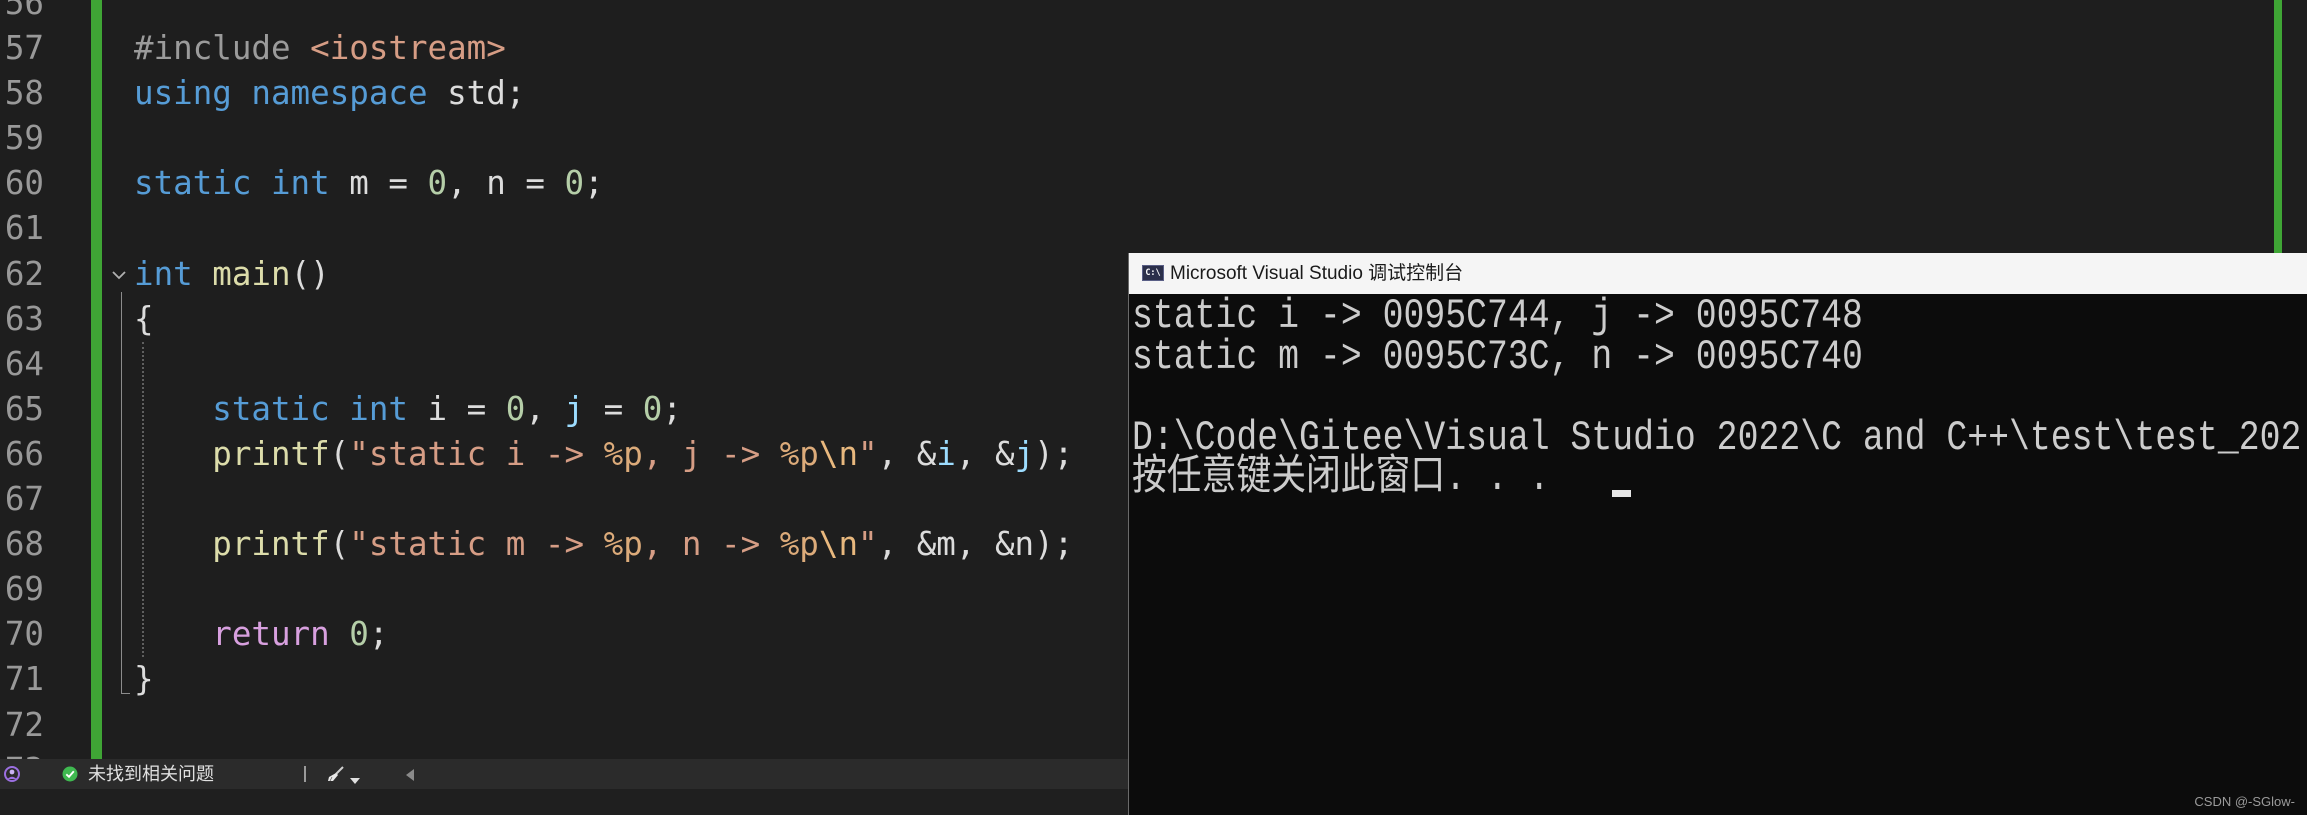  What do you see at coordinates (1317, 273) in the screenshot?
I see `console-title: Microsoft Visual Studio 调试控制台` at bounding box center [1317, 273].